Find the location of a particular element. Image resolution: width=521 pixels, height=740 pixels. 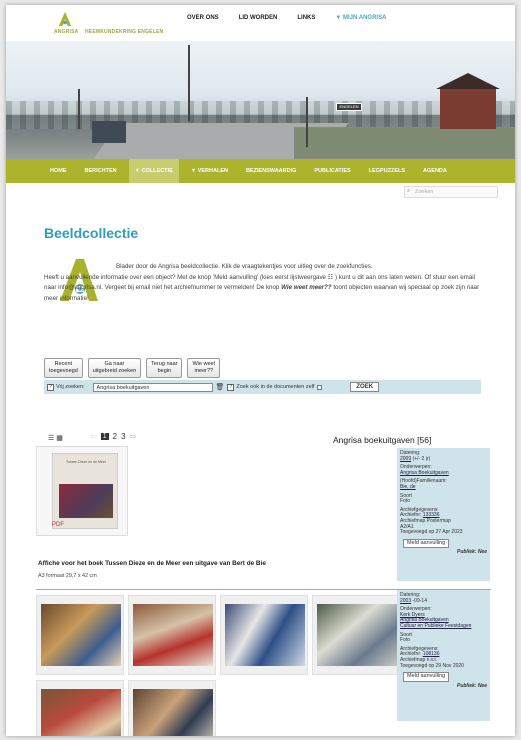

result-count: [56] is located at coordinates (424, 440).